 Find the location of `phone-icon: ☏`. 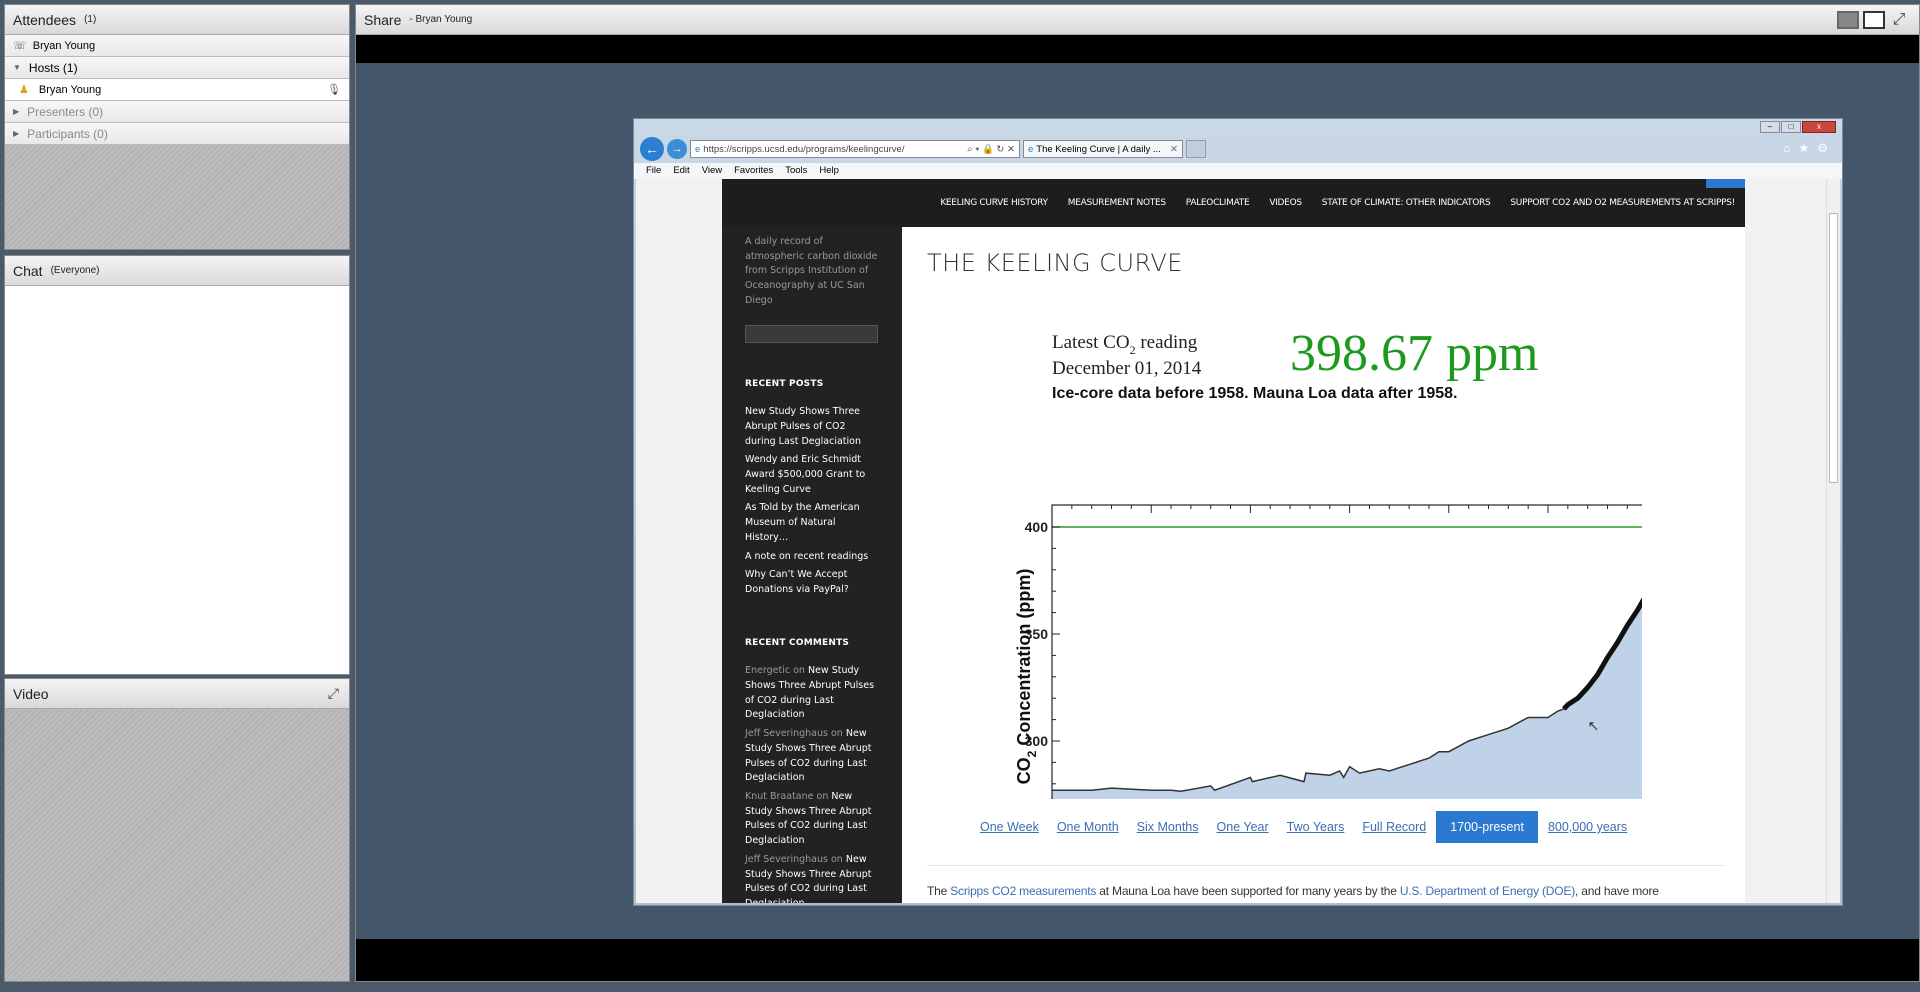

phone-icon: ☏ is located at coordinates (20, 46).